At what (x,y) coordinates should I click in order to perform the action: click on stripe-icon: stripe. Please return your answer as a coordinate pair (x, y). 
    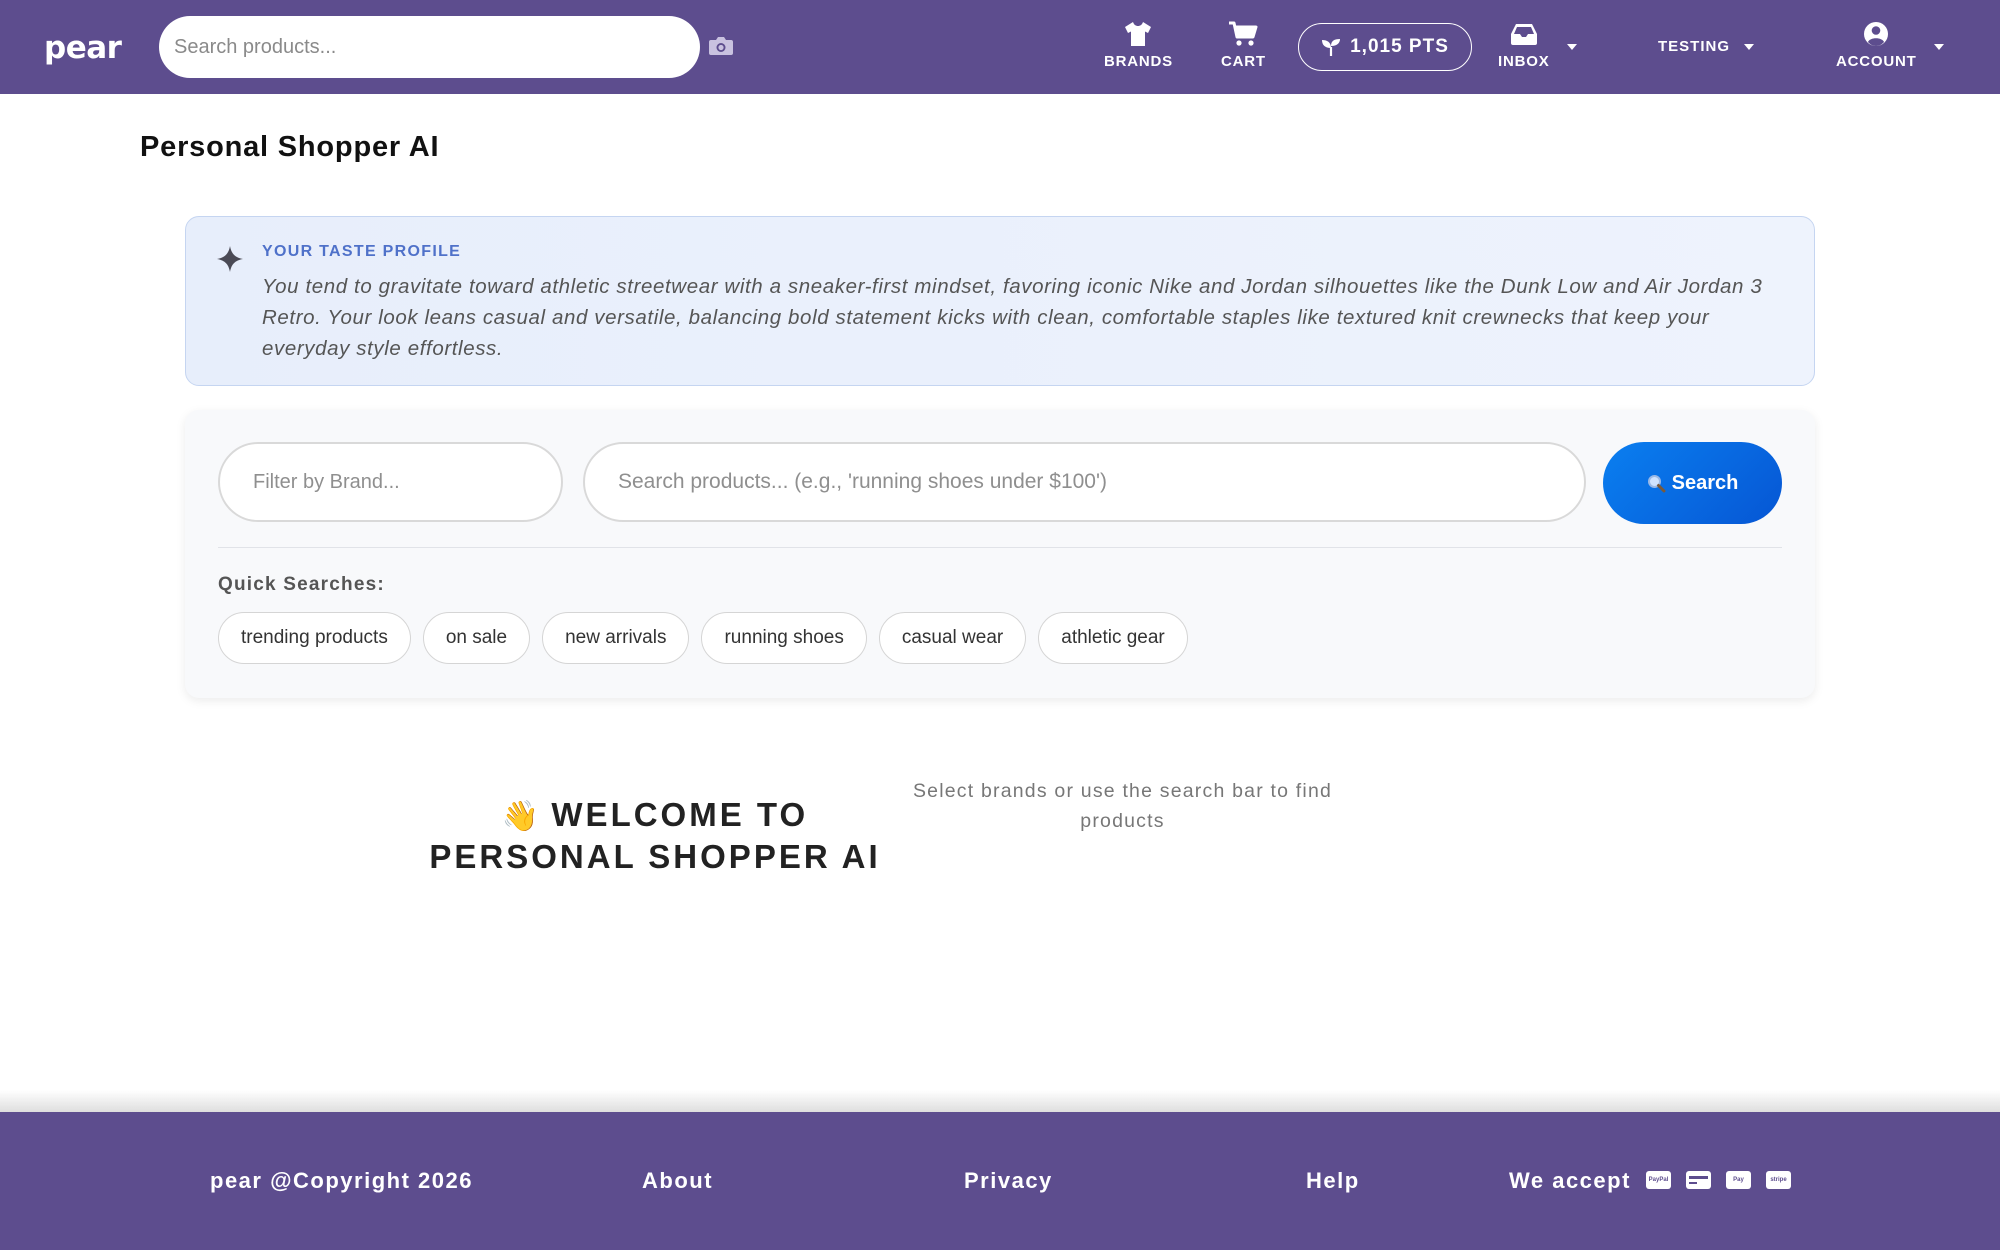
    Looking at the image, I should click on (1778, 1180).